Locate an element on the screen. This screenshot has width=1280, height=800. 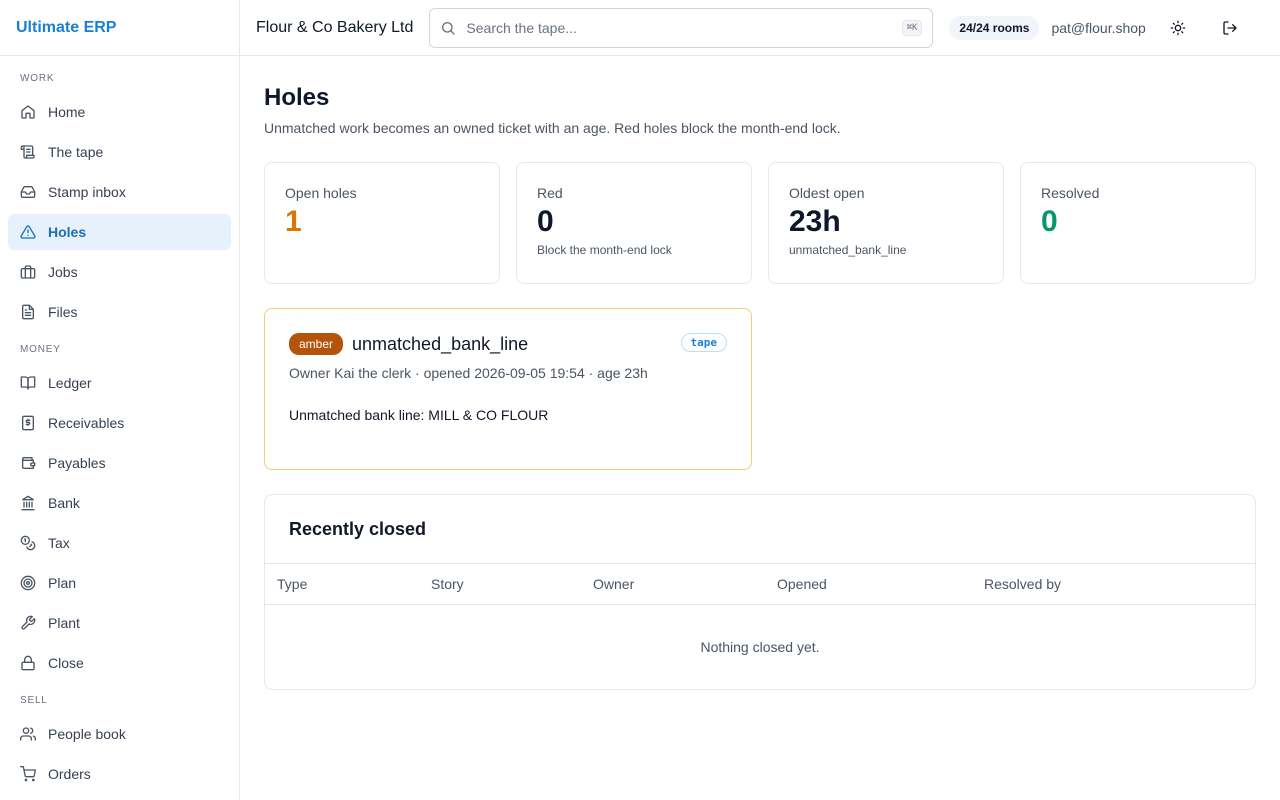
users-icon is located at coordinates (28, 734).